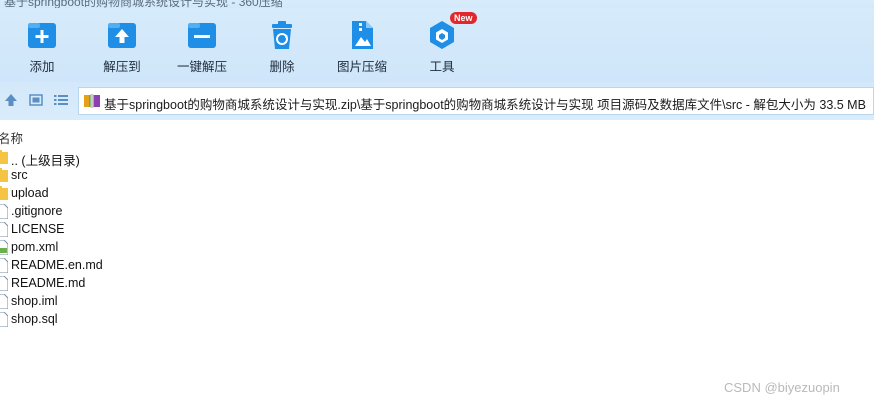 Image resolution: width=874 pixels, height=406 pixels. I want to click on new-badge: New, so click(463, 18).